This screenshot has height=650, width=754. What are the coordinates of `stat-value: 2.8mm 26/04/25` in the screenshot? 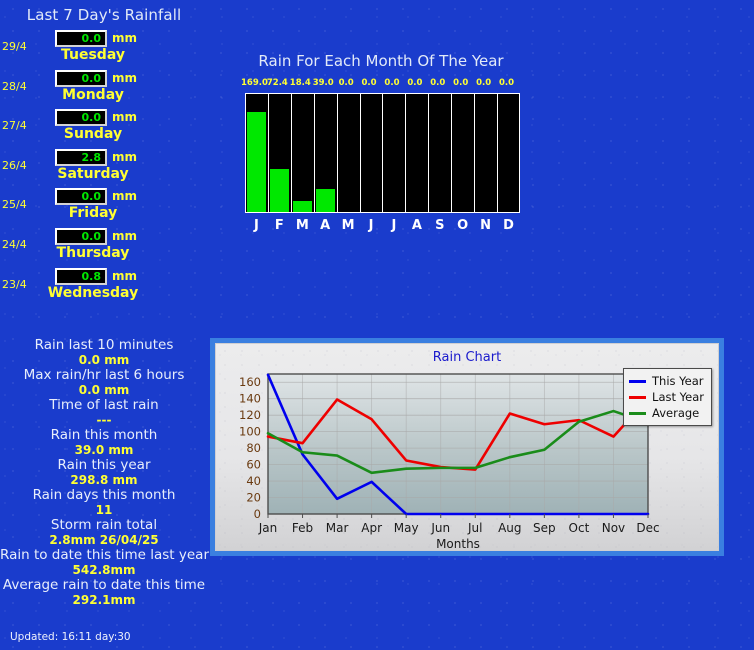 It's located at (104, 540).